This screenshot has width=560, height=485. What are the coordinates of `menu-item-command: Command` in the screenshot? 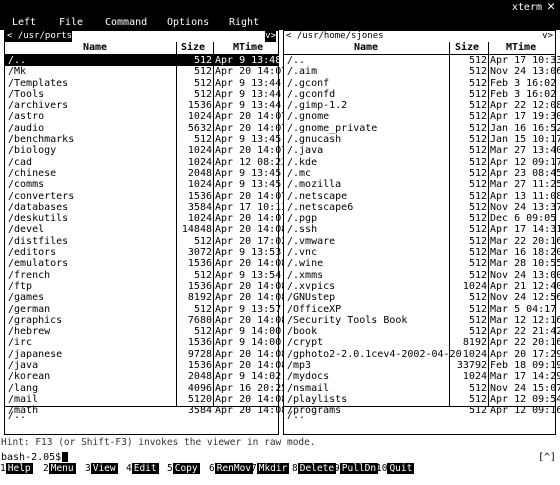 It's located at (126, 22).